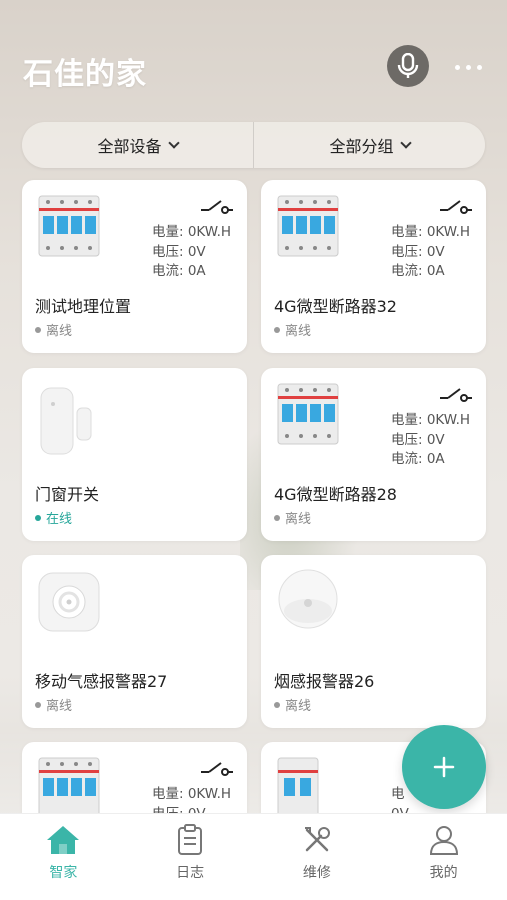 The height and width of the screenshot is (900, 507). What do you see at coordinates (63, 840) in the screenshot?
I see `home-icon` at bounding box center [63, 840].